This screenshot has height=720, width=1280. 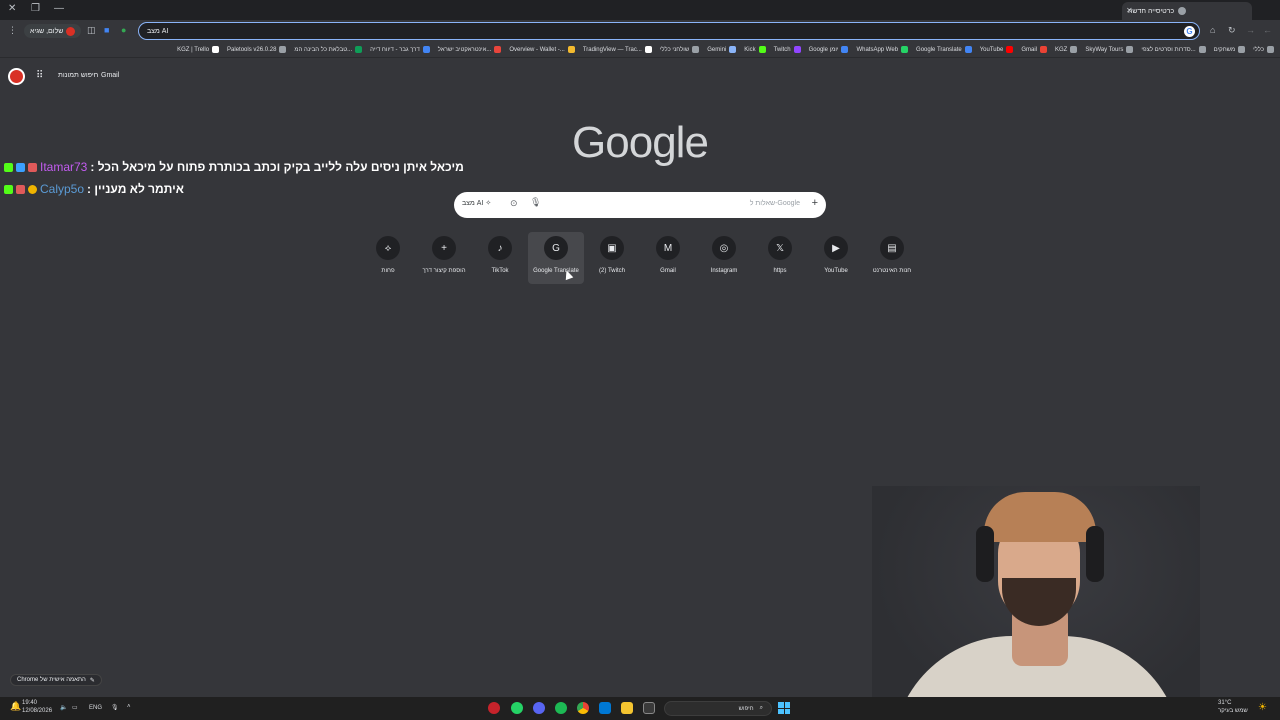 I want to click on tray-chevron-icon: ˄, so click(x=129, y=707).